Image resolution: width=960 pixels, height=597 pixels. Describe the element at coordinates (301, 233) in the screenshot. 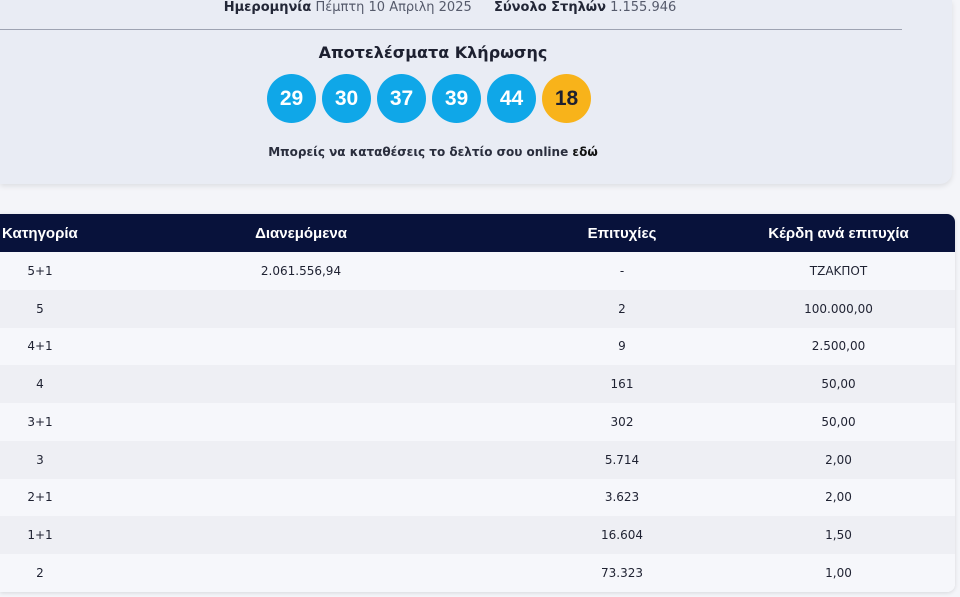

I see `column-header-distributed: Διανεμόμενα` at that location.